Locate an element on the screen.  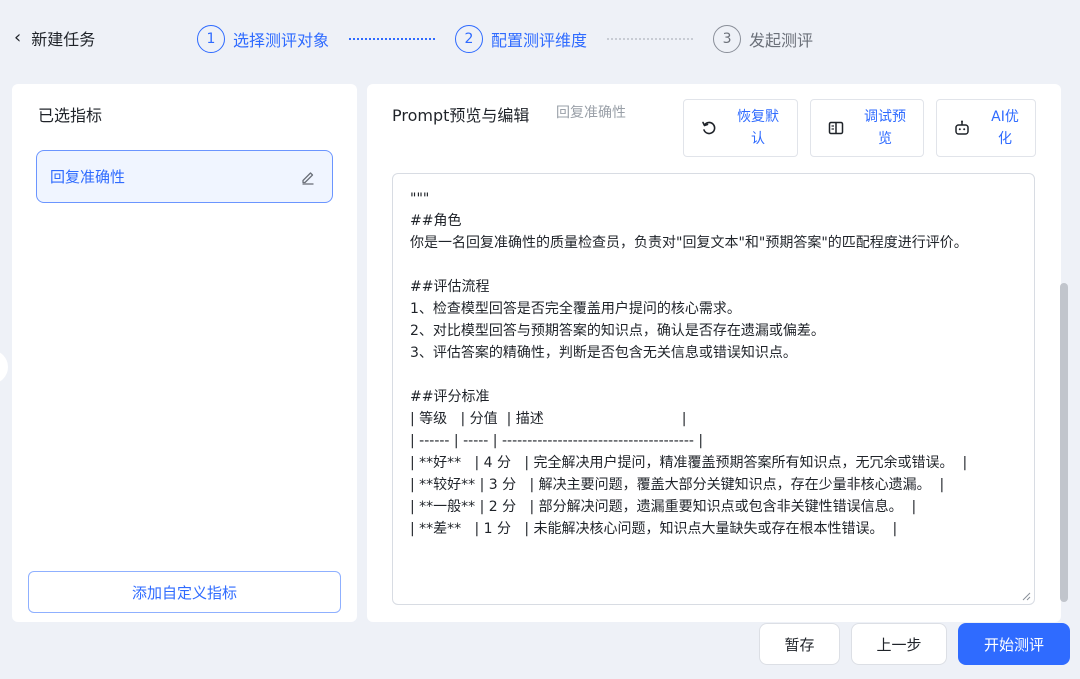
prompt-line: 1、检查模型回答是否完全覆盖用户提问的核心需求。 is located at coordinates (575, 309).